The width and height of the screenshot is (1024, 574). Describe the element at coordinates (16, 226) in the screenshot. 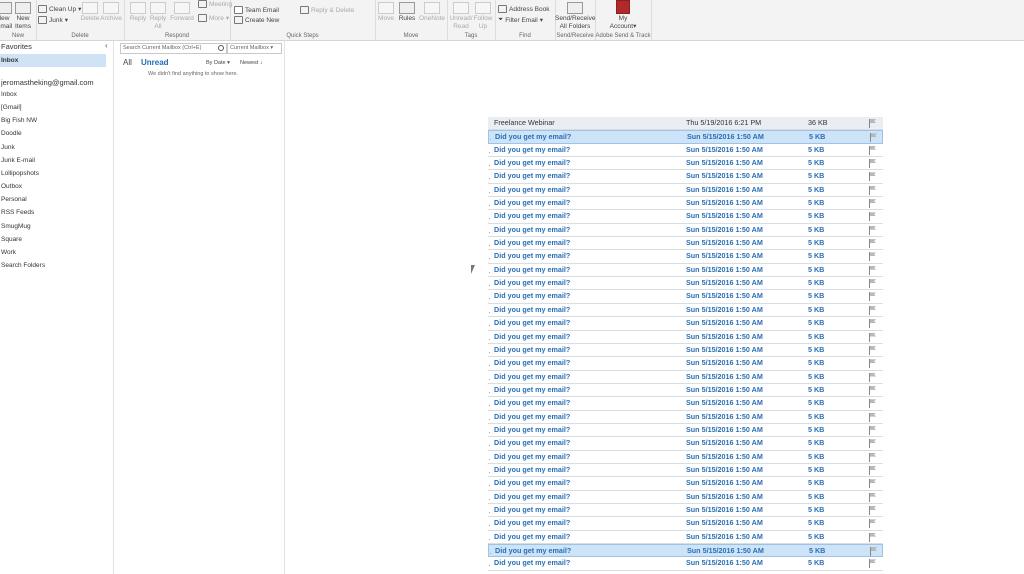

I see `folder-item: SmugMug` at that location.